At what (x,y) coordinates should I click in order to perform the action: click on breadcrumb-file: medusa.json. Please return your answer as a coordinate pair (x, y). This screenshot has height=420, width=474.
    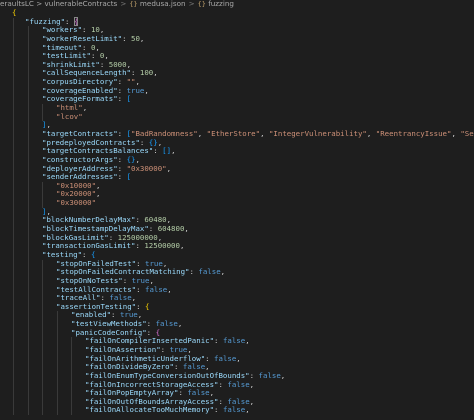
    Looking at the image, I should click on (163, 4).